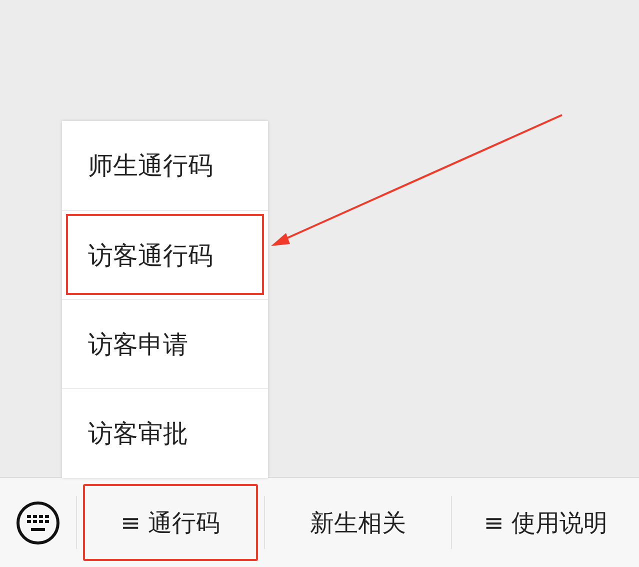  I want to click on menu-item: 访客审批, so click(165, 432).